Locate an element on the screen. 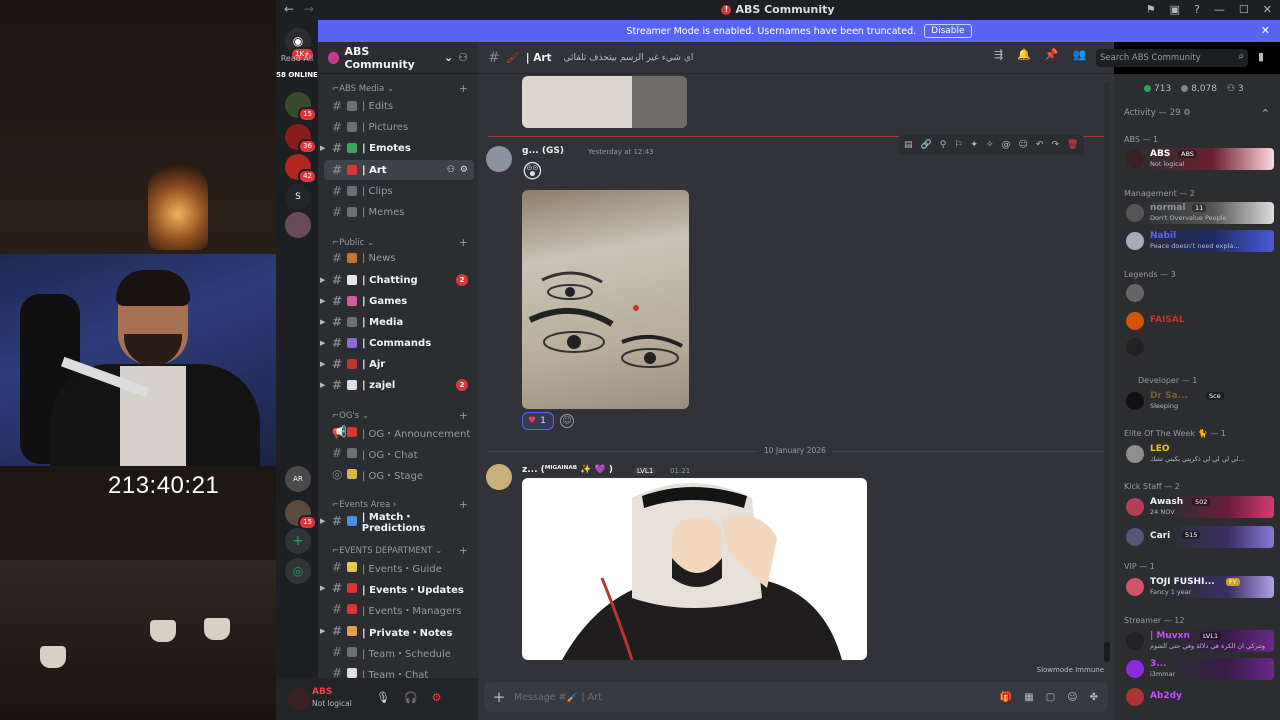 The image size is (1280, 720). heart-reaction: ♥ 1 is located at coordinates (538, 421).